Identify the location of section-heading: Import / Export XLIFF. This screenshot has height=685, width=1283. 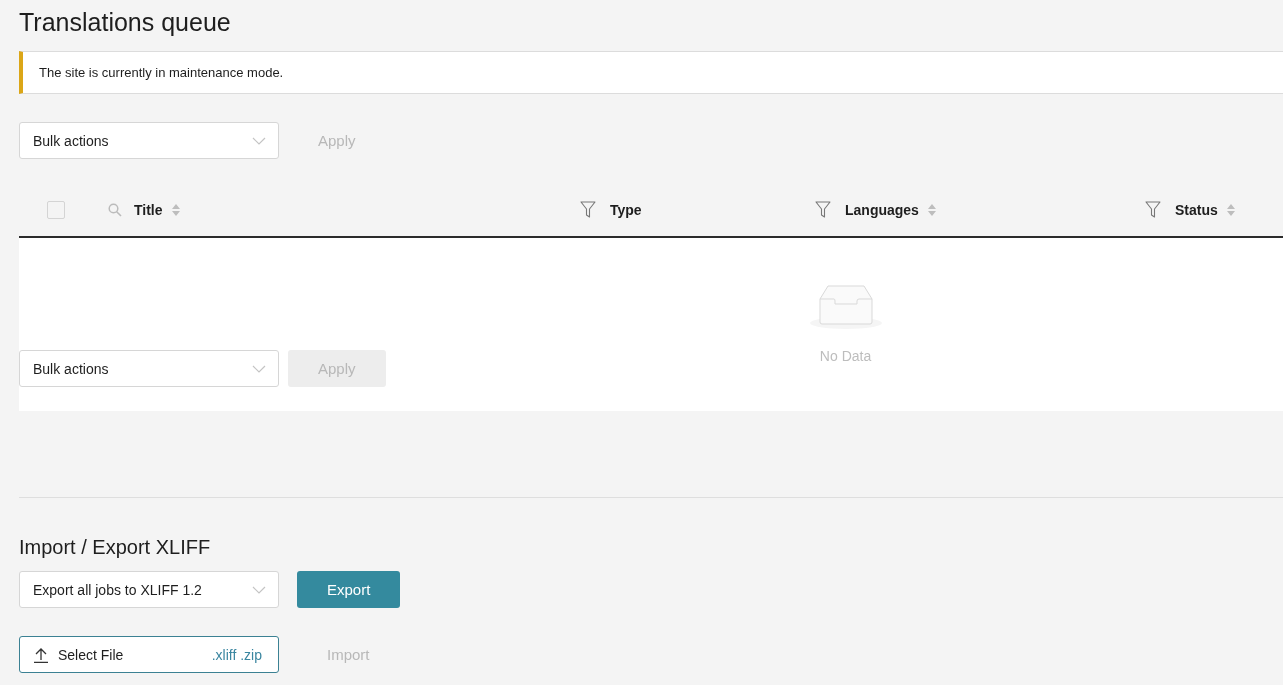
(115, 547).